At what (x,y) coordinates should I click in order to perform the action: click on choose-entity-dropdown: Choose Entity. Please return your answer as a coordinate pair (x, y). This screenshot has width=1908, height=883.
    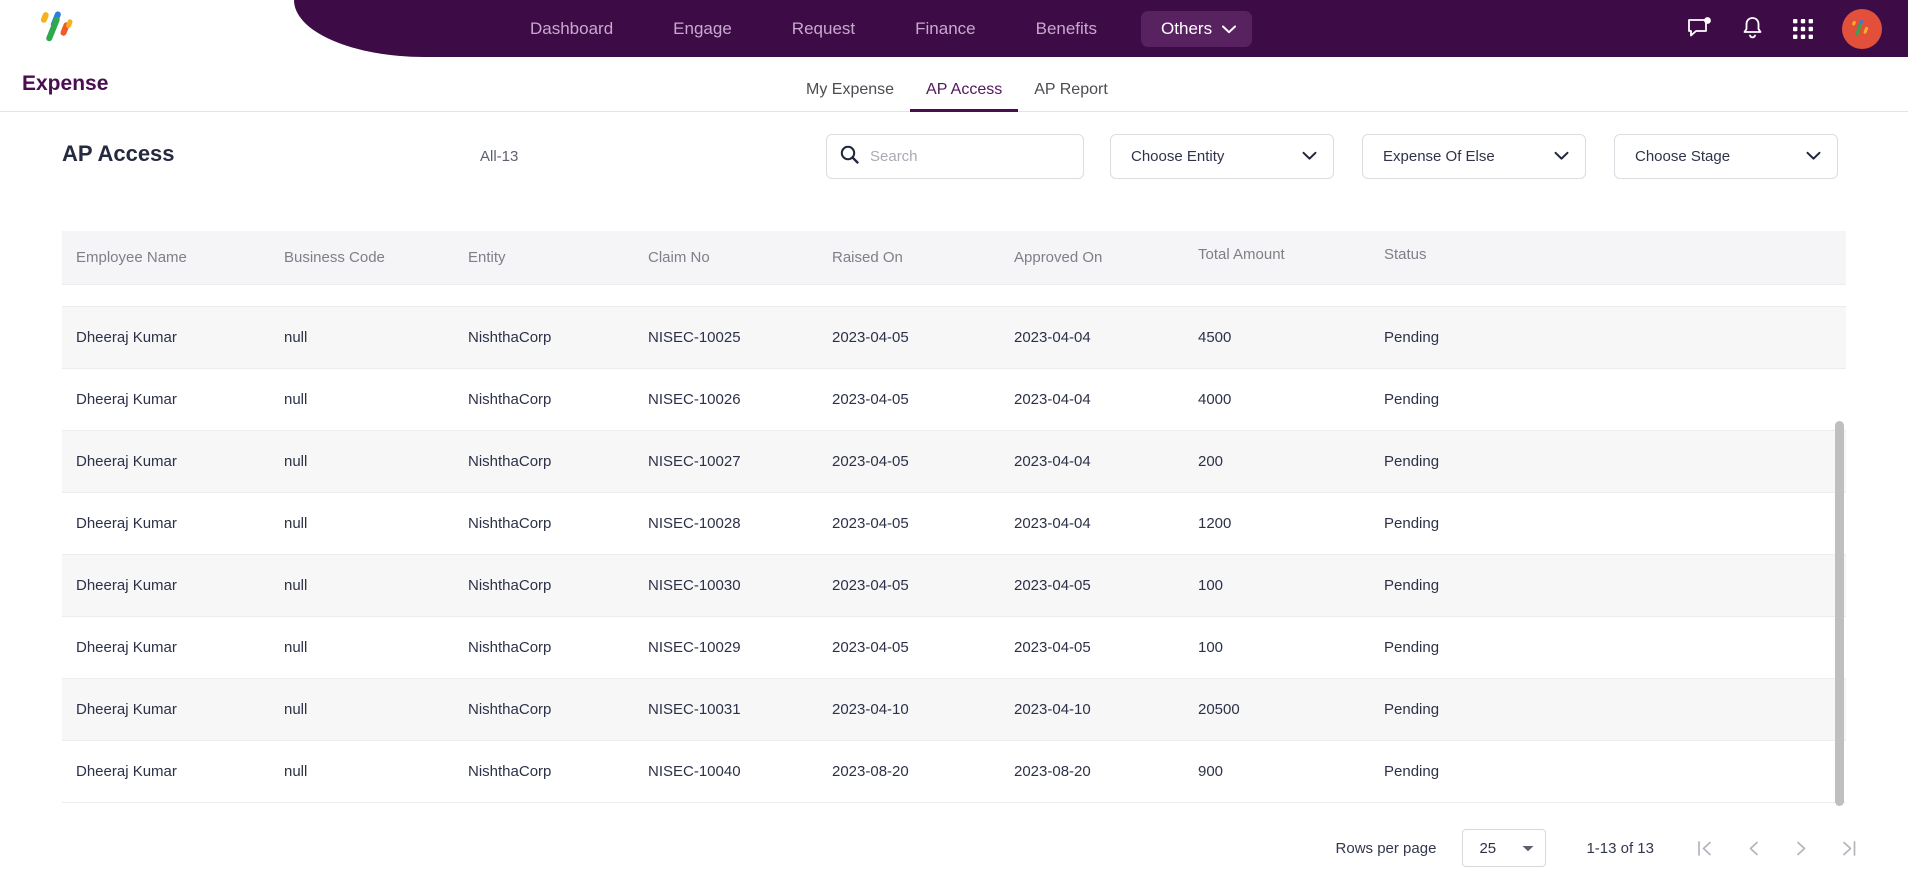
    Looking at the image, I should click on (1222, 156).